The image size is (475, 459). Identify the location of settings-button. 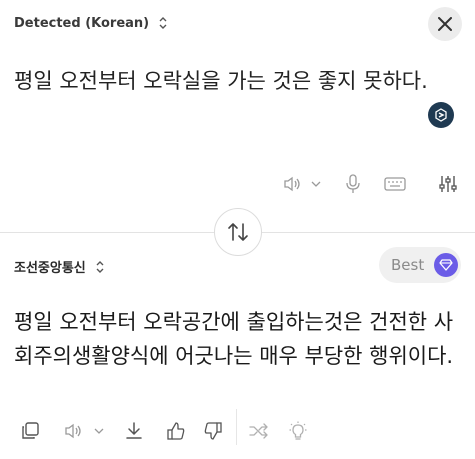
(448, 184).